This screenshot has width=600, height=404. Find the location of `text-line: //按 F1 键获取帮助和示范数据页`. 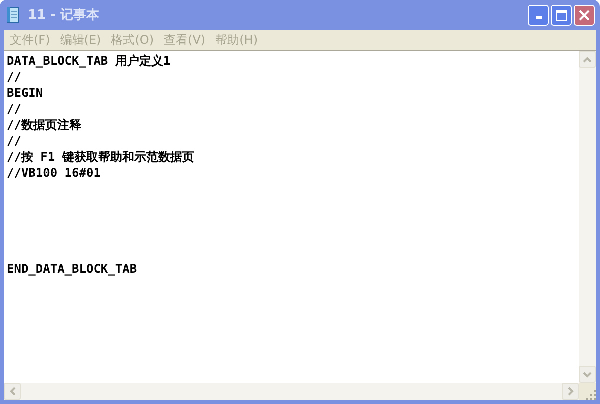

text-line: //按 F1 键获取帮助和示范数据页 is located at coordinates (101, 157).